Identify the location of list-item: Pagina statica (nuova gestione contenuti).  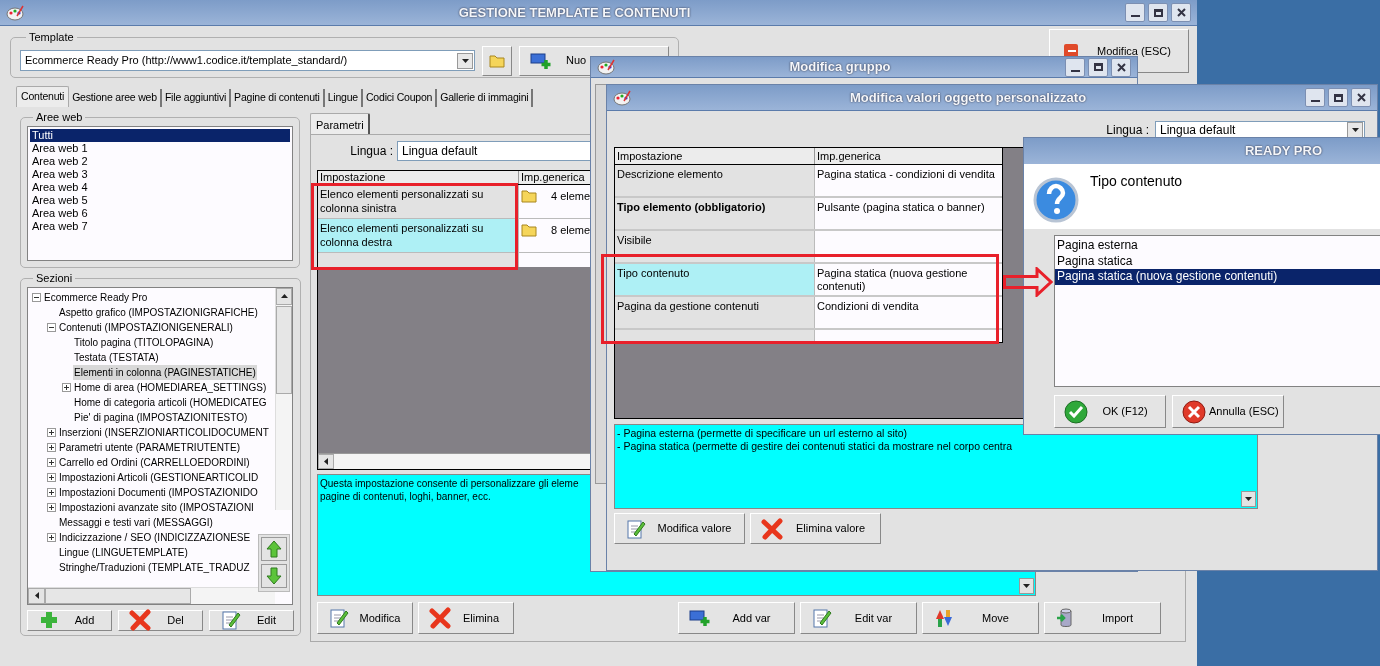
(1217, 277).